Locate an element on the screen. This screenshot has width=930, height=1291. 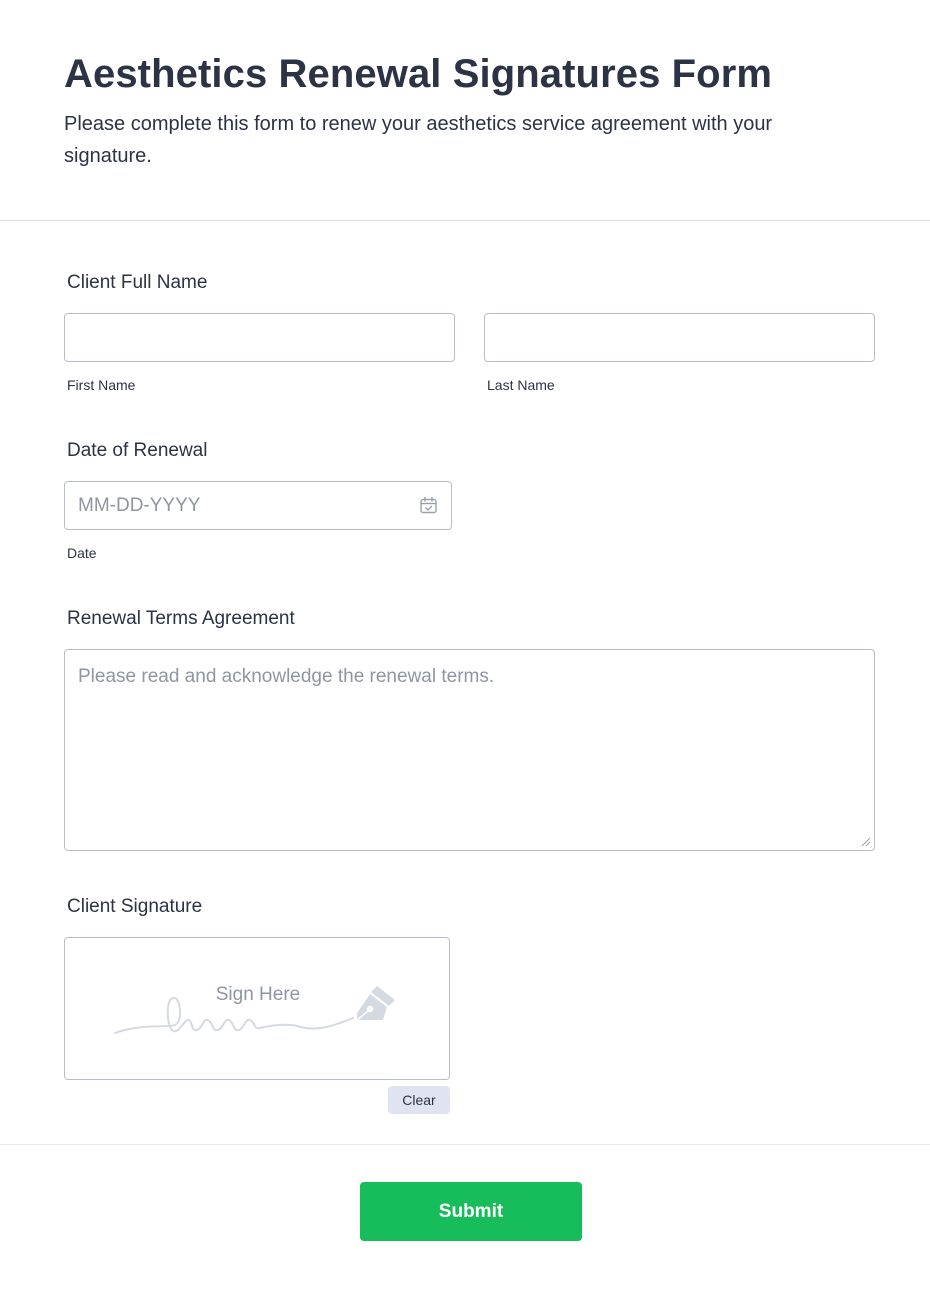
date-placeholder: MM-DD-YYYY is located at coordinates (139, 505).